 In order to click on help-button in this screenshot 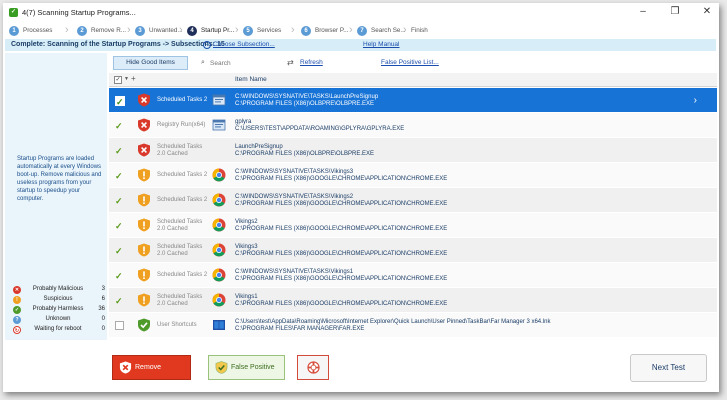, I will do `click(313, 367)`.